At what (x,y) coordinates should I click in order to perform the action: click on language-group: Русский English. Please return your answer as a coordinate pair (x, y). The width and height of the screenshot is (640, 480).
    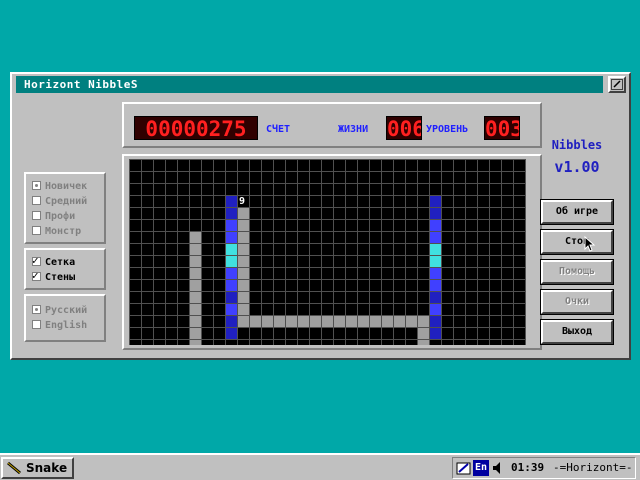
    Looking at the image, I should click on (65, 318).